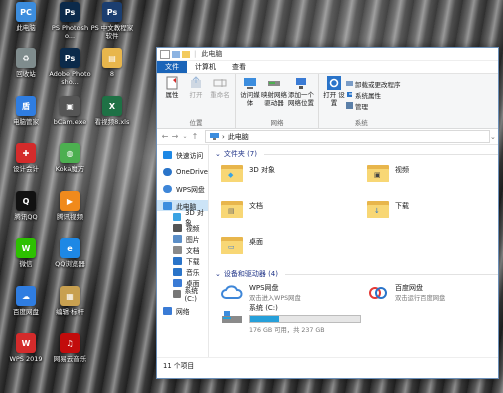  I want to click on nav-item: 下载, so click(182, 260).